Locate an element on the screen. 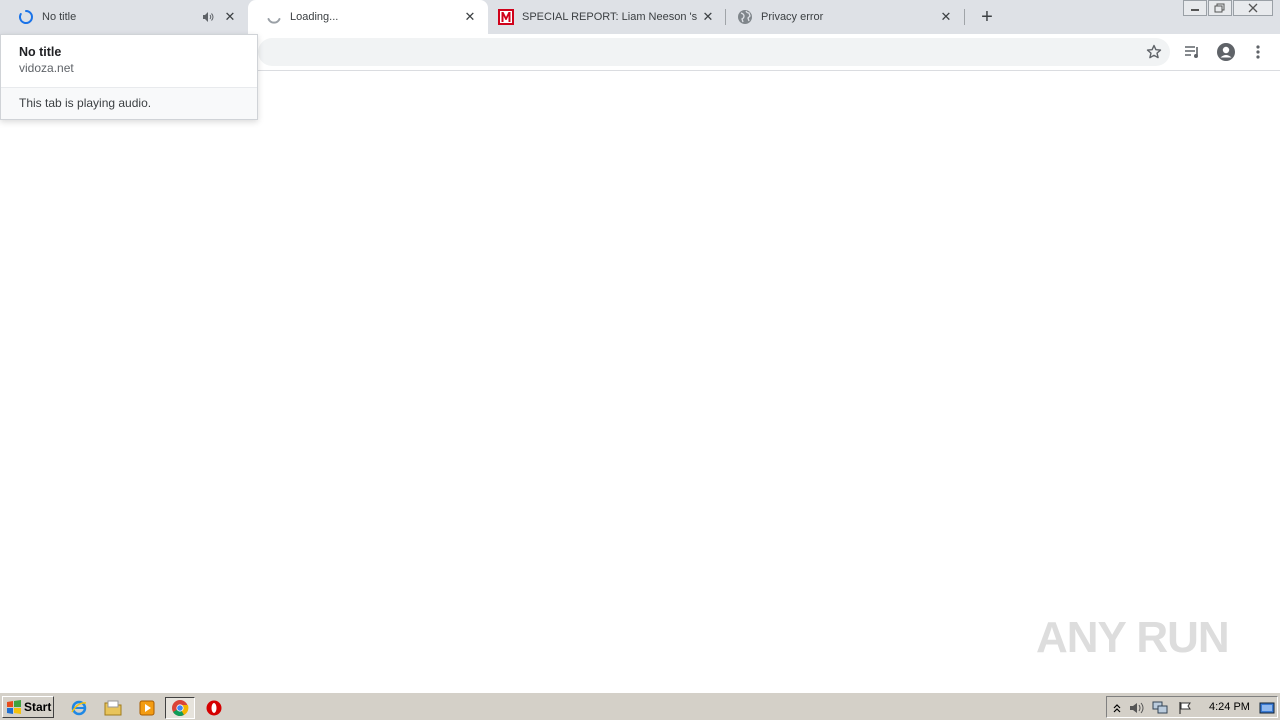 The width and height of the screenshot is (1280, 720). volume-icon is located at coordinates (1137, 708).